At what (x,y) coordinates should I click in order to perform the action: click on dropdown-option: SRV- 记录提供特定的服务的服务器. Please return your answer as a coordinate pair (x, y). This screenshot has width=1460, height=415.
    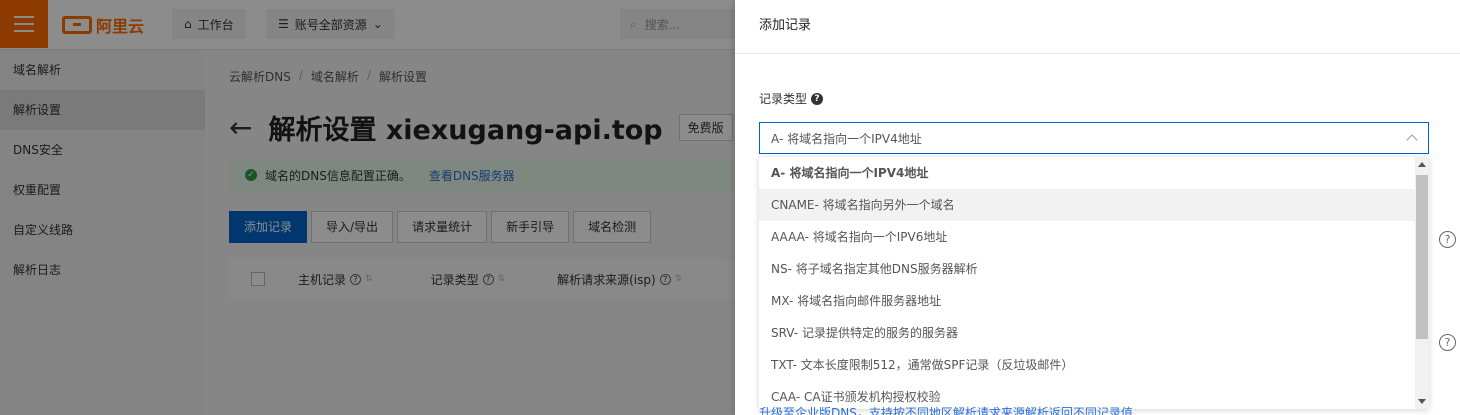
    Looking at the image, I should click on (1094, 333).